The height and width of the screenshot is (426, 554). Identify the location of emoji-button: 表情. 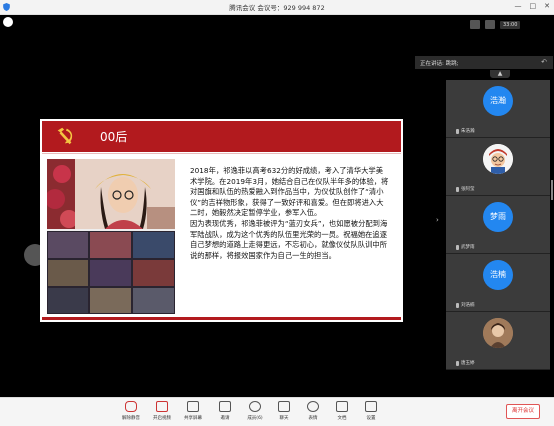
(313, 412).